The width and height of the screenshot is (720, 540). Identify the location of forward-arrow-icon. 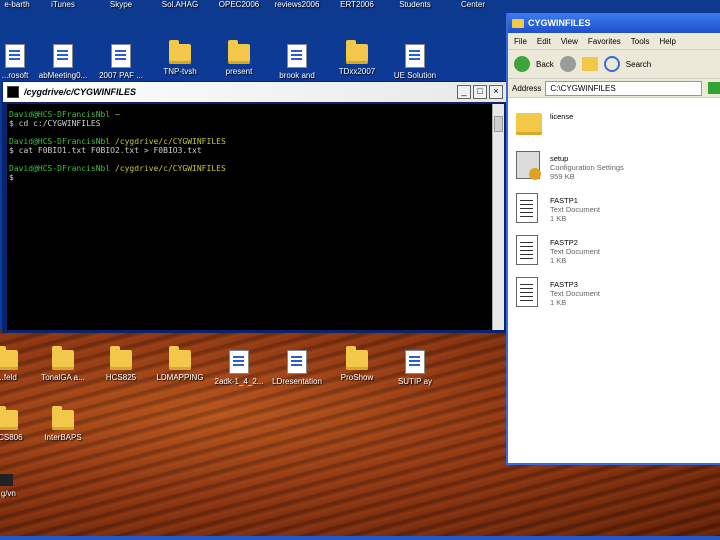
(567, 64).